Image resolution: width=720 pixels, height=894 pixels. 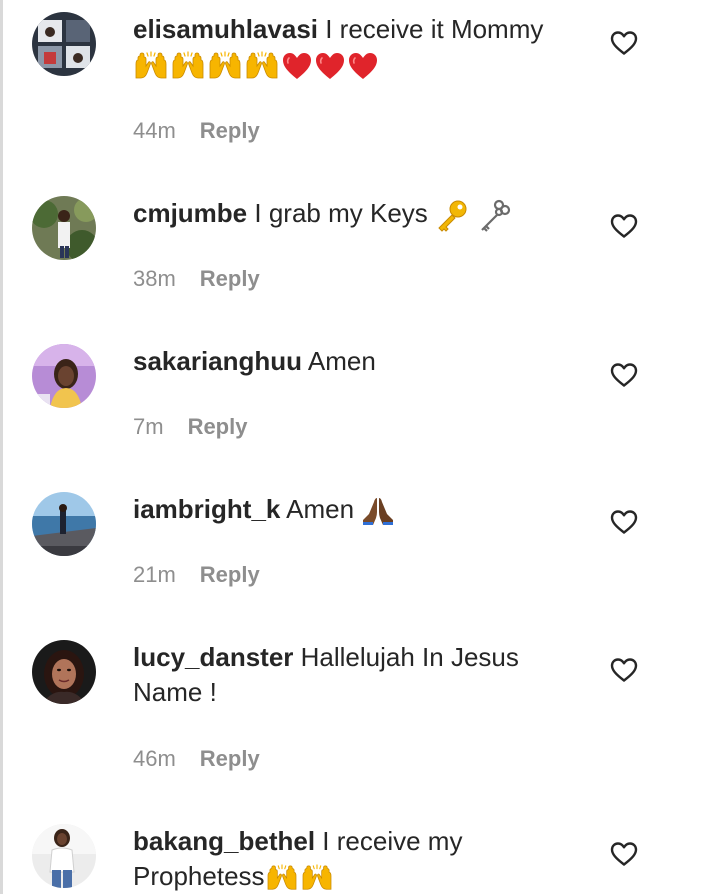 I want to click on comment-timestamp: 46m, so click(x=154, y=758).